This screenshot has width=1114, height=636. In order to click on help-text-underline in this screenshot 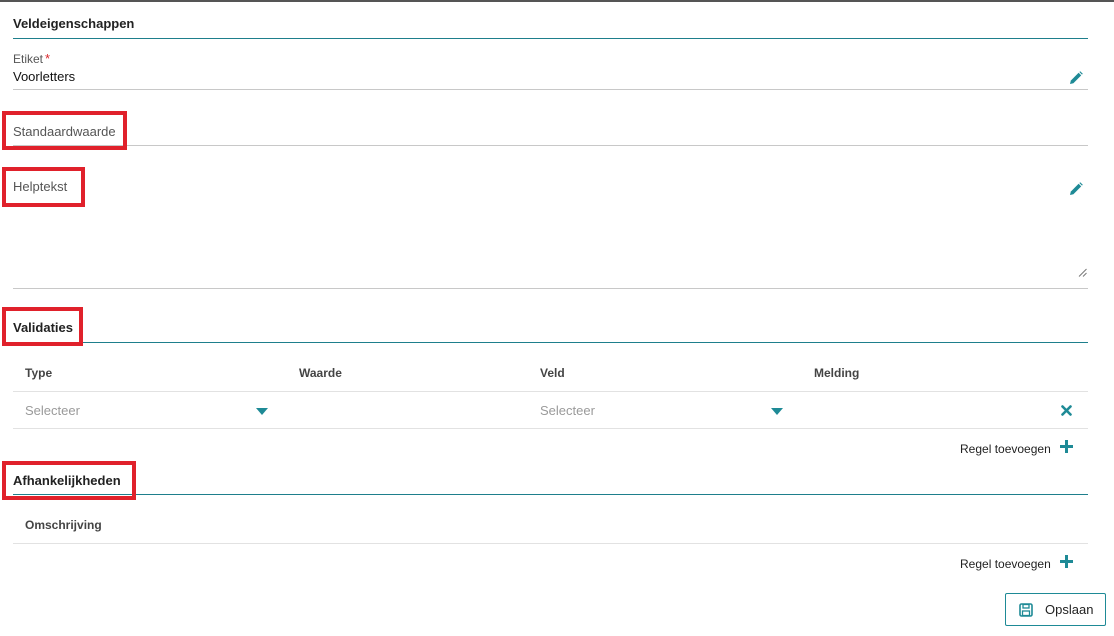, I will do `click(550, 288)`.